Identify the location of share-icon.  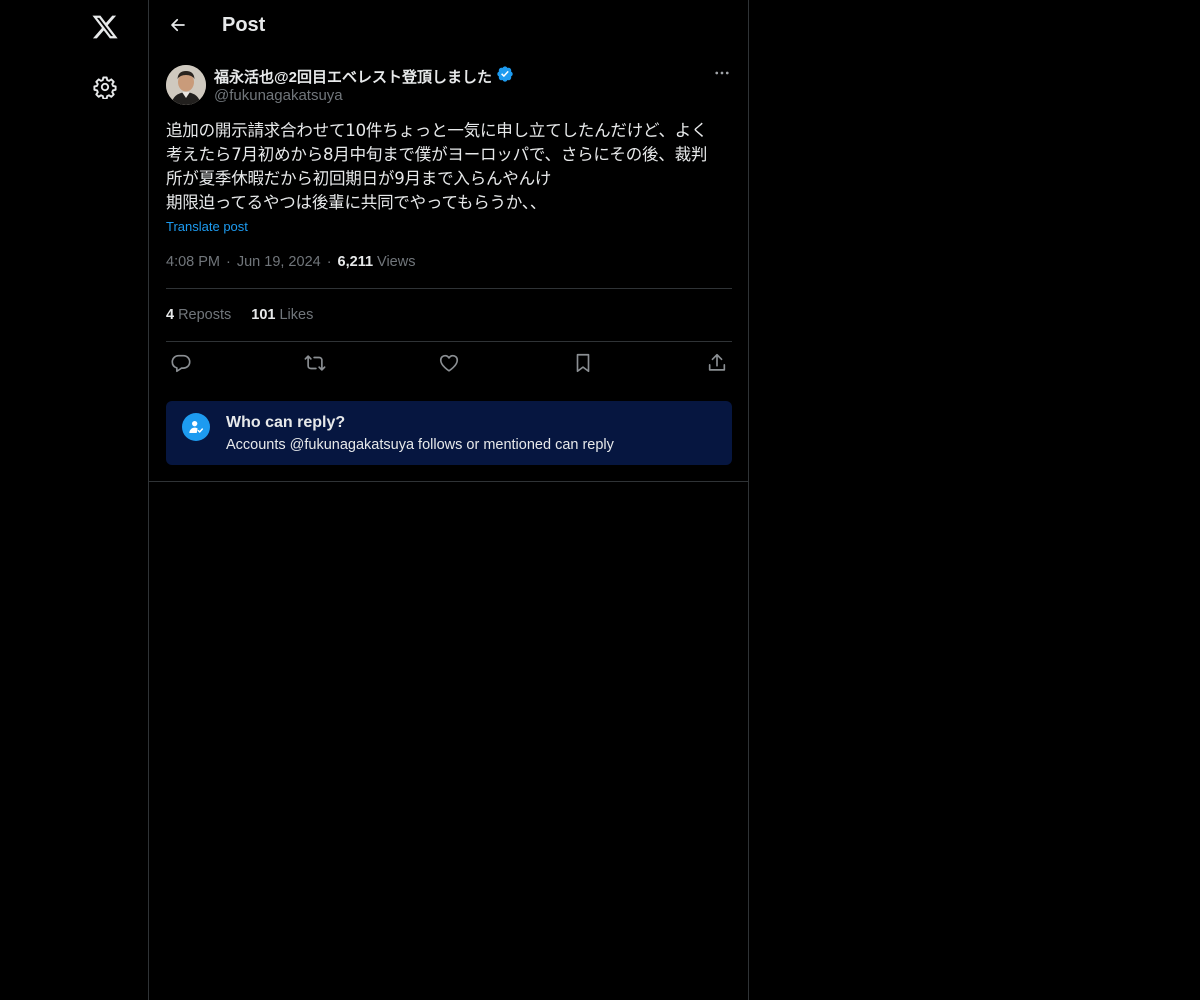
(717, 365).